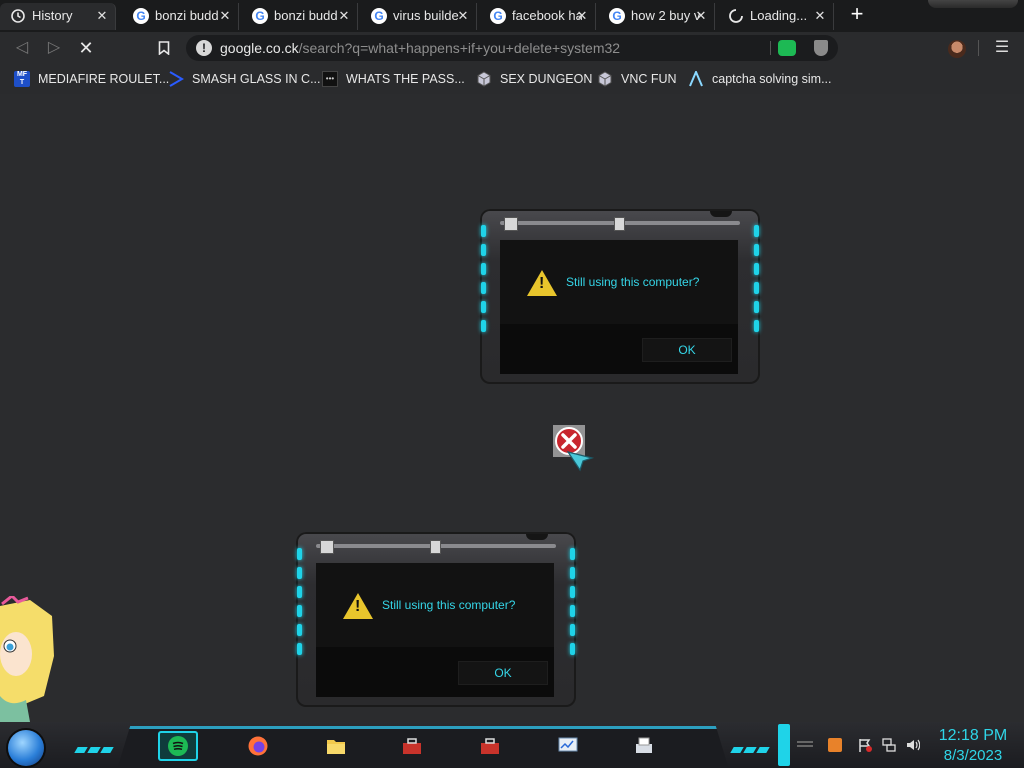 The width and height of the screenshot is (1024, 768). I want to click on browser-menu-button: ☰, so click(1002, 48).